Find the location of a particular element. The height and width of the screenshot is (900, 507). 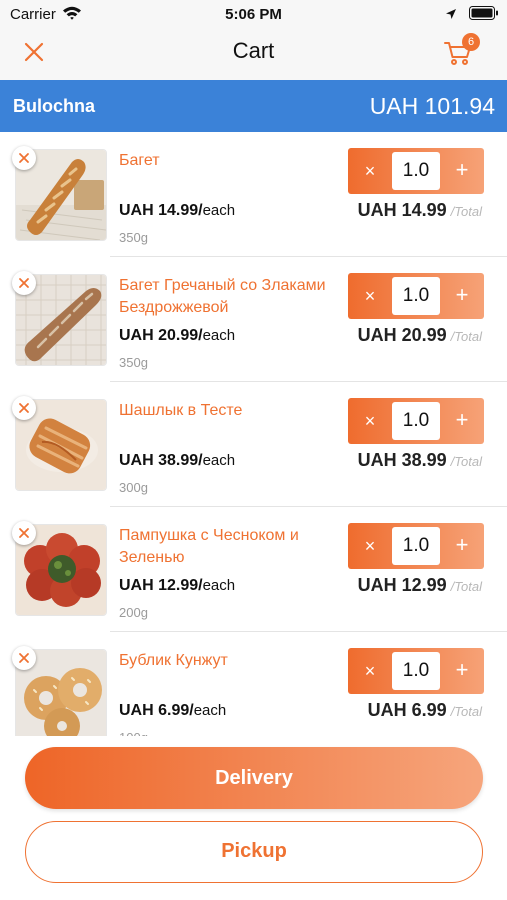

unit-price-value: UAH 6.99/ is located at coordinates (156, 710).